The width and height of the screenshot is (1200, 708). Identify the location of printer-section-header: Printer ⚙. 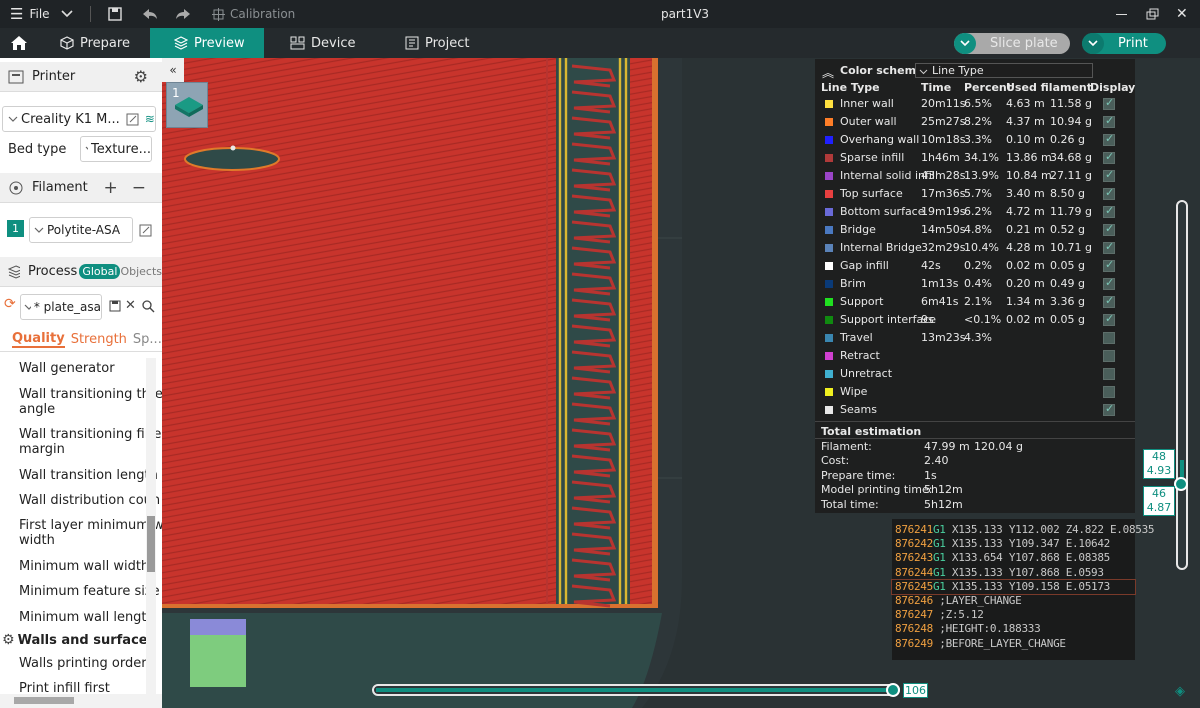
(81, 77).